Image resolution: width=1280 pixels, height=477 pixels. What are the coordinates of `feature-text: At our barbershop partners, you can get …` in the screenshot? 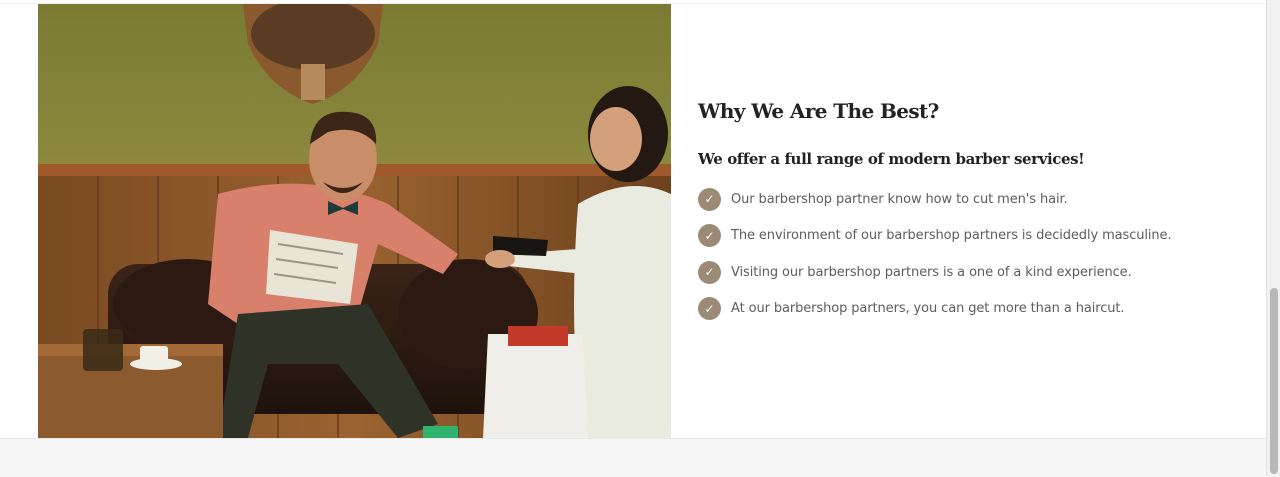 It's located at (928, 308).